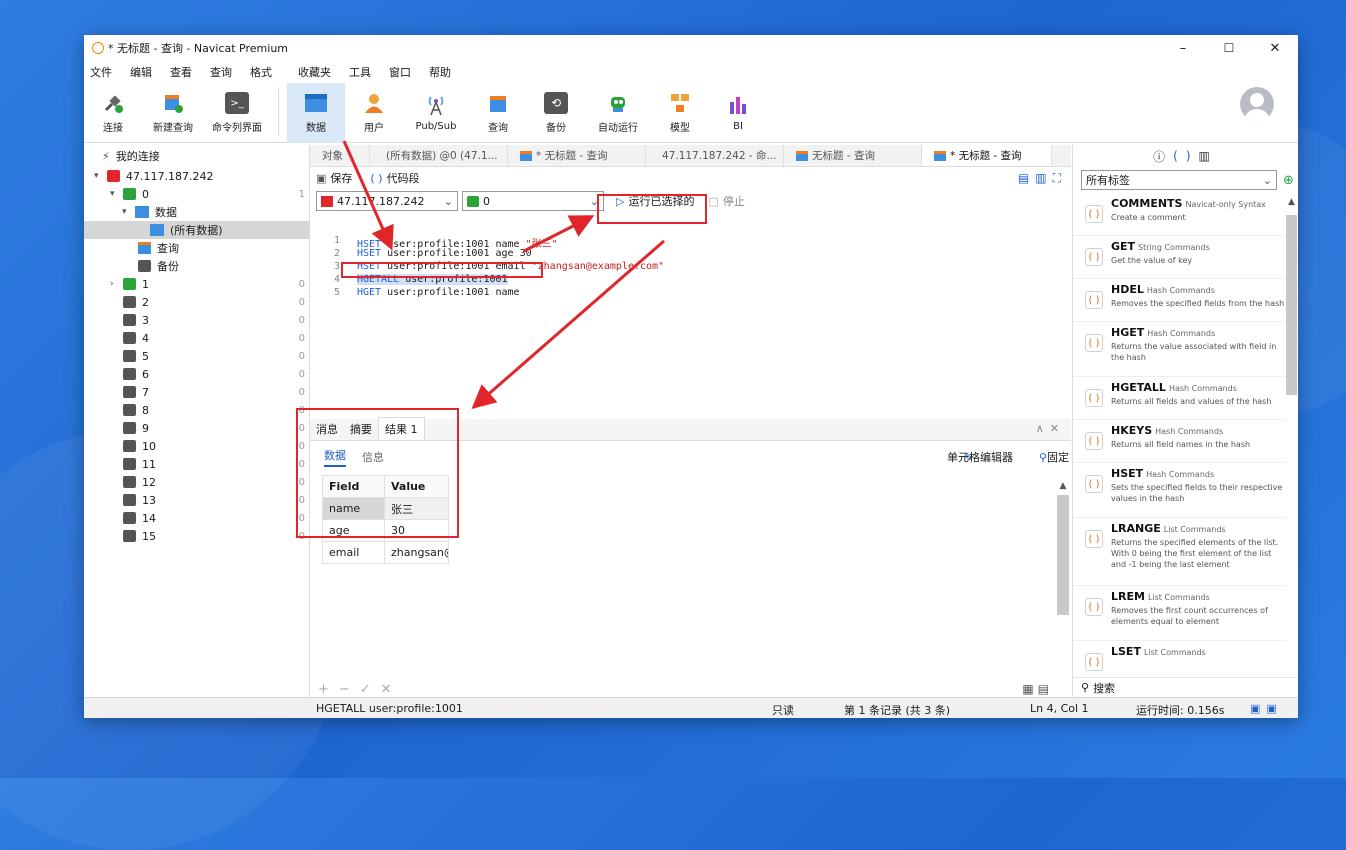 The height and width of the screenshot is (850, 1346). What do you see at coordinates (196, 410) in the screenshot?
I see `database-node-8: 80` at bounding box center [196, 410].